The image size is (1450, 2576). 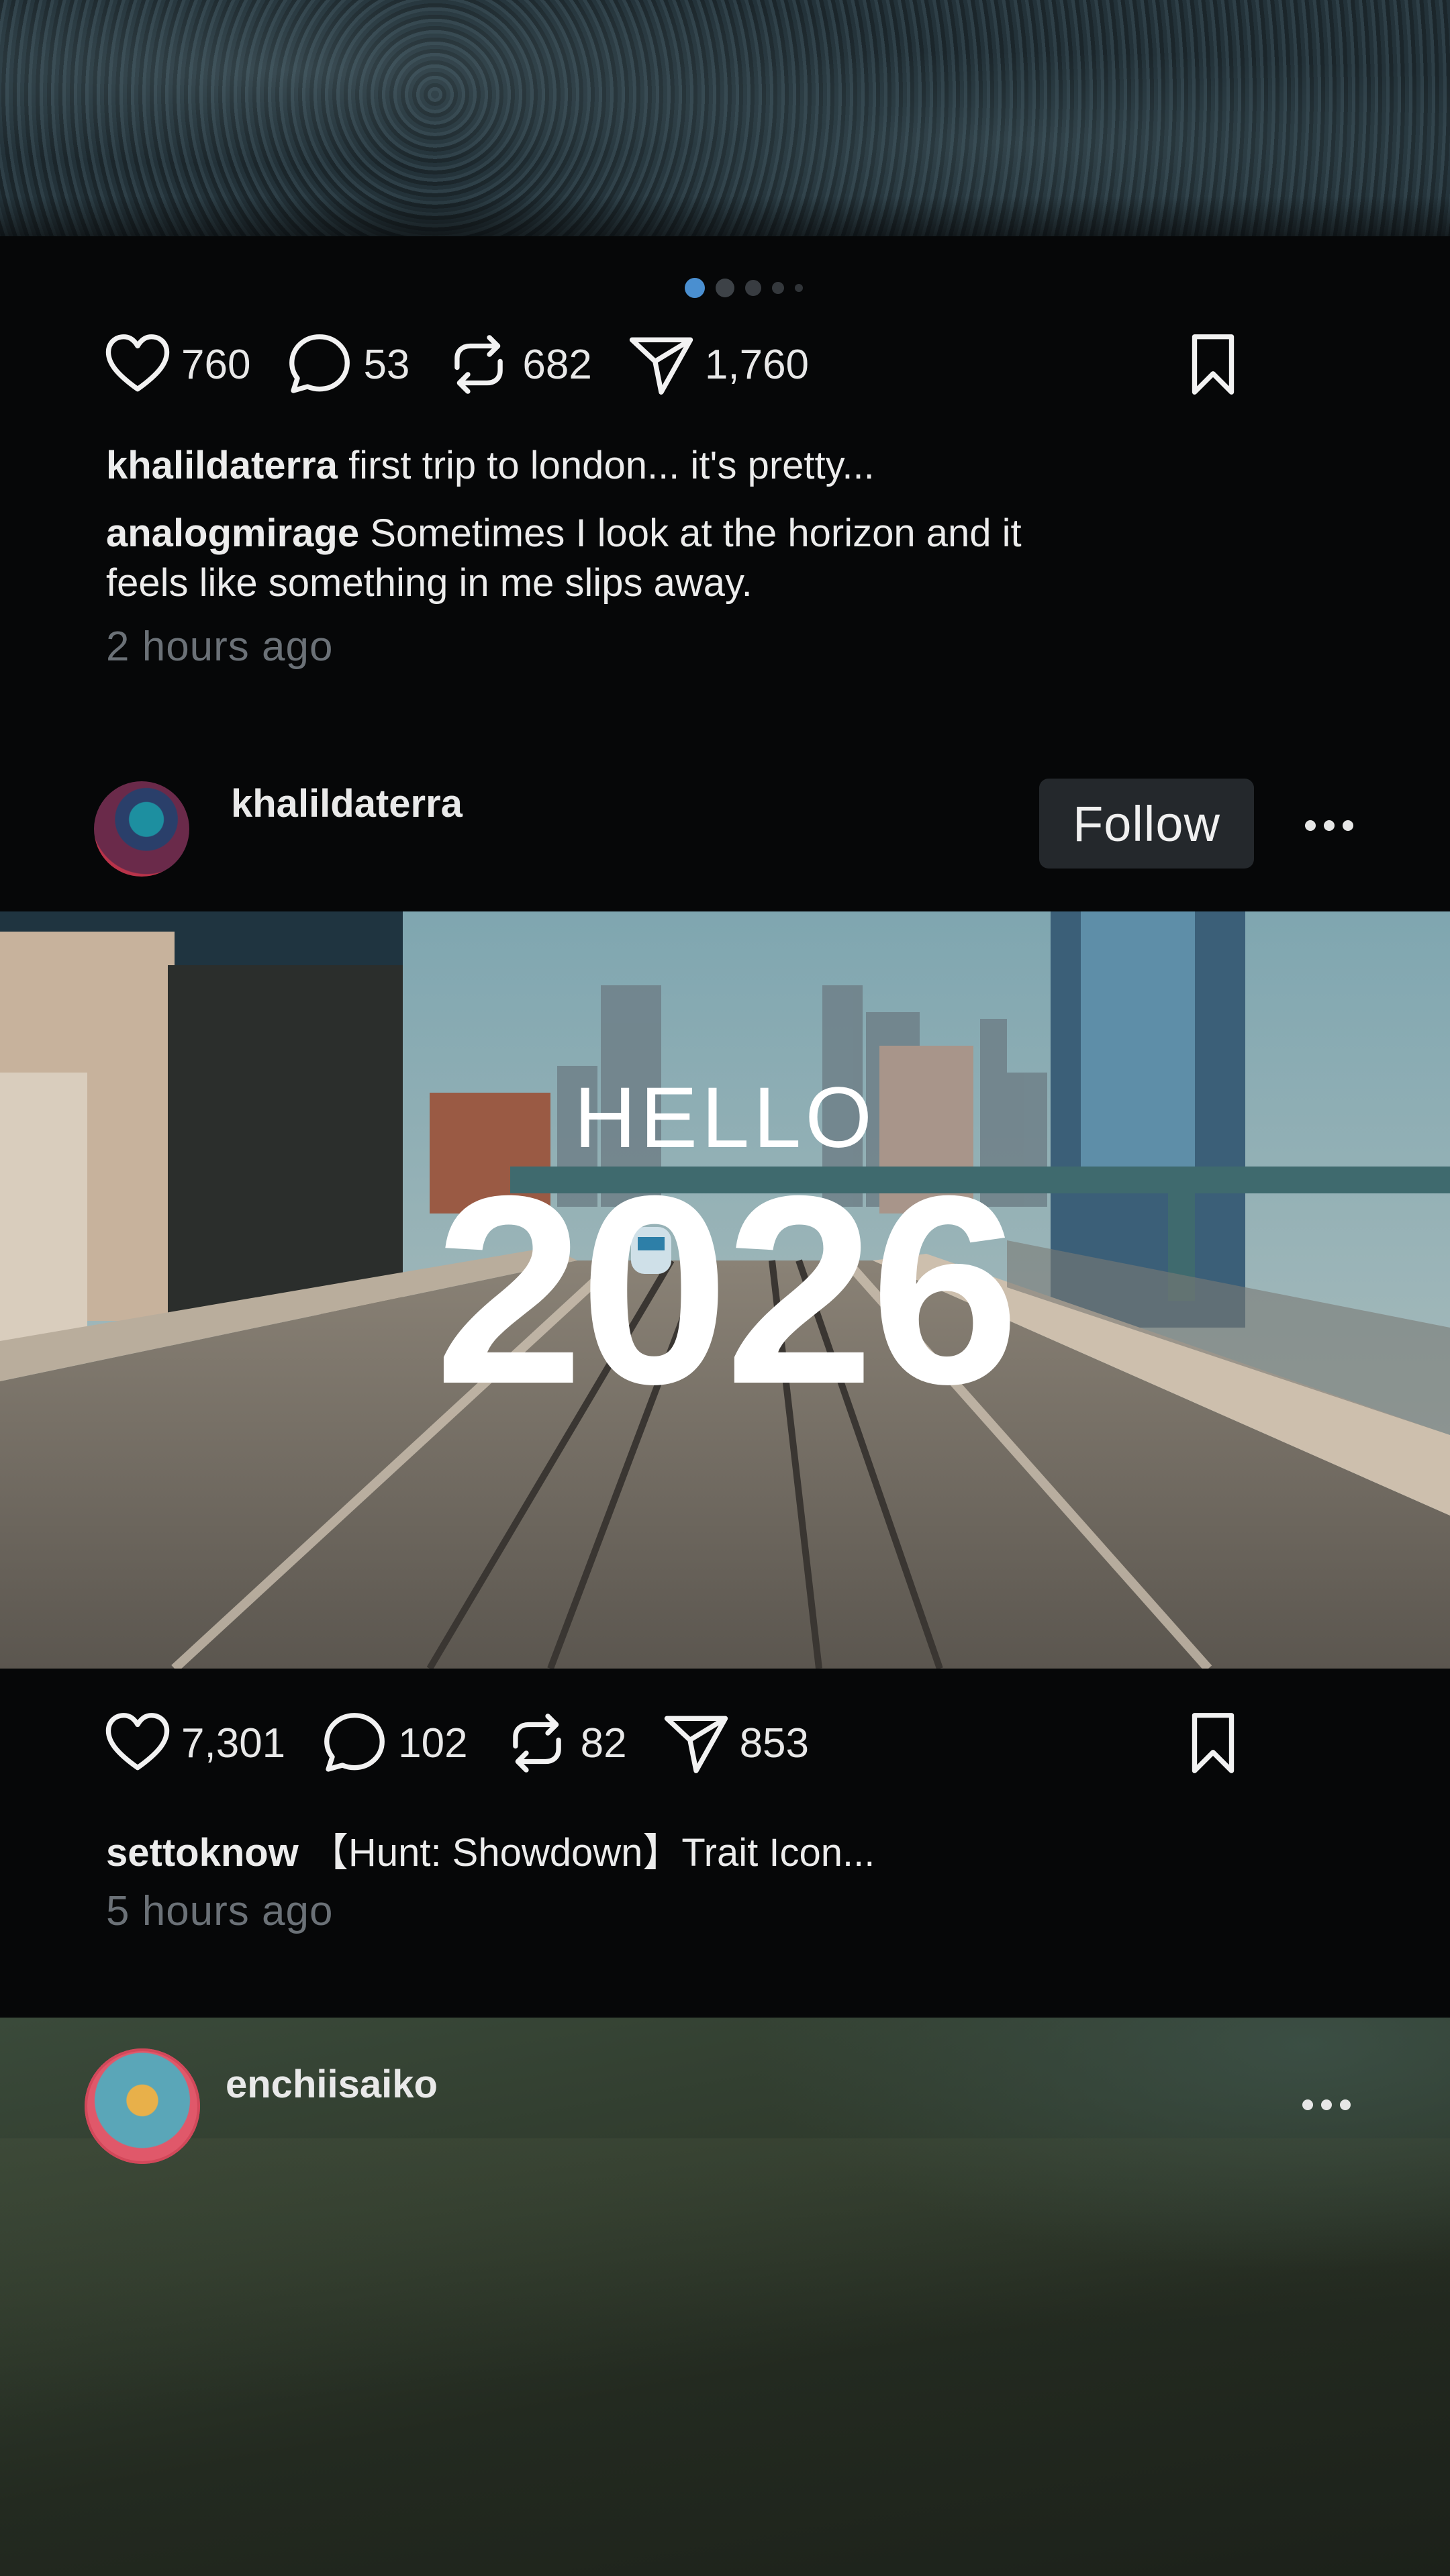 I want to click on carousel-dot-active, so click(x=695, y=288).